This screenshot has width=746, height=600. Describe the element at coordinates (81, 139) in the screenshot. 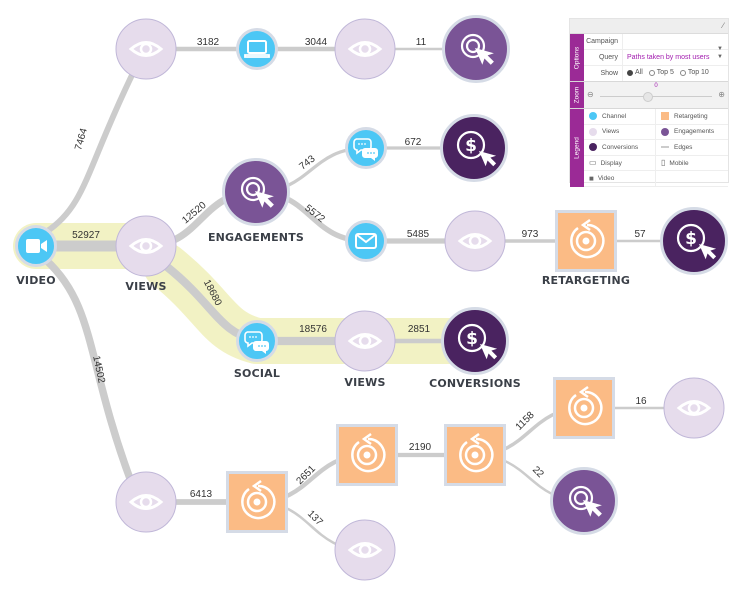

I see `edge-value-label: 7464` at that location.